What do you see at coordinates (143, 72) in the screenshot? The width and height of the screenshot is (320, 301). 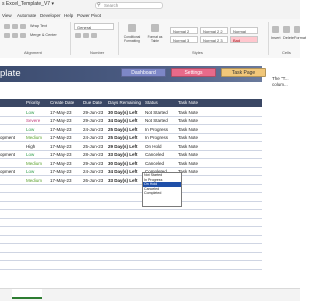 I see `dashboard-button: Dashboard` at bounding box center [143, 72].